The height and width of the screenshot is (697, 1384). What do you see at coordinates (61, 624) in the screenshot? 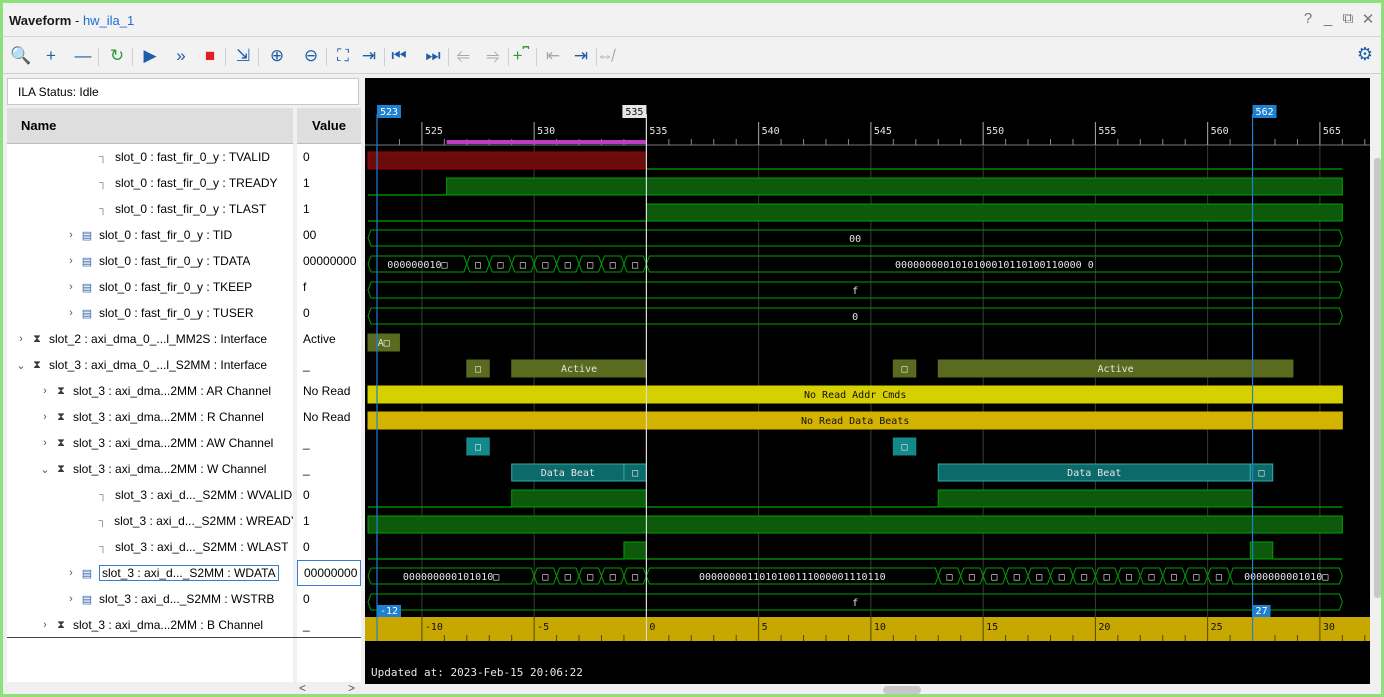
I see `interface-icon: ⧗` at bounding box center [61, 624].